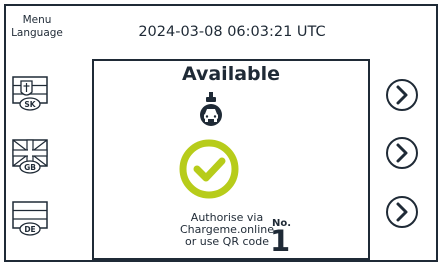  What do you see at coordinates (30, 167) in the screenshot?
I see `flag-gb-code: GB` at bounding box center [30, 167].